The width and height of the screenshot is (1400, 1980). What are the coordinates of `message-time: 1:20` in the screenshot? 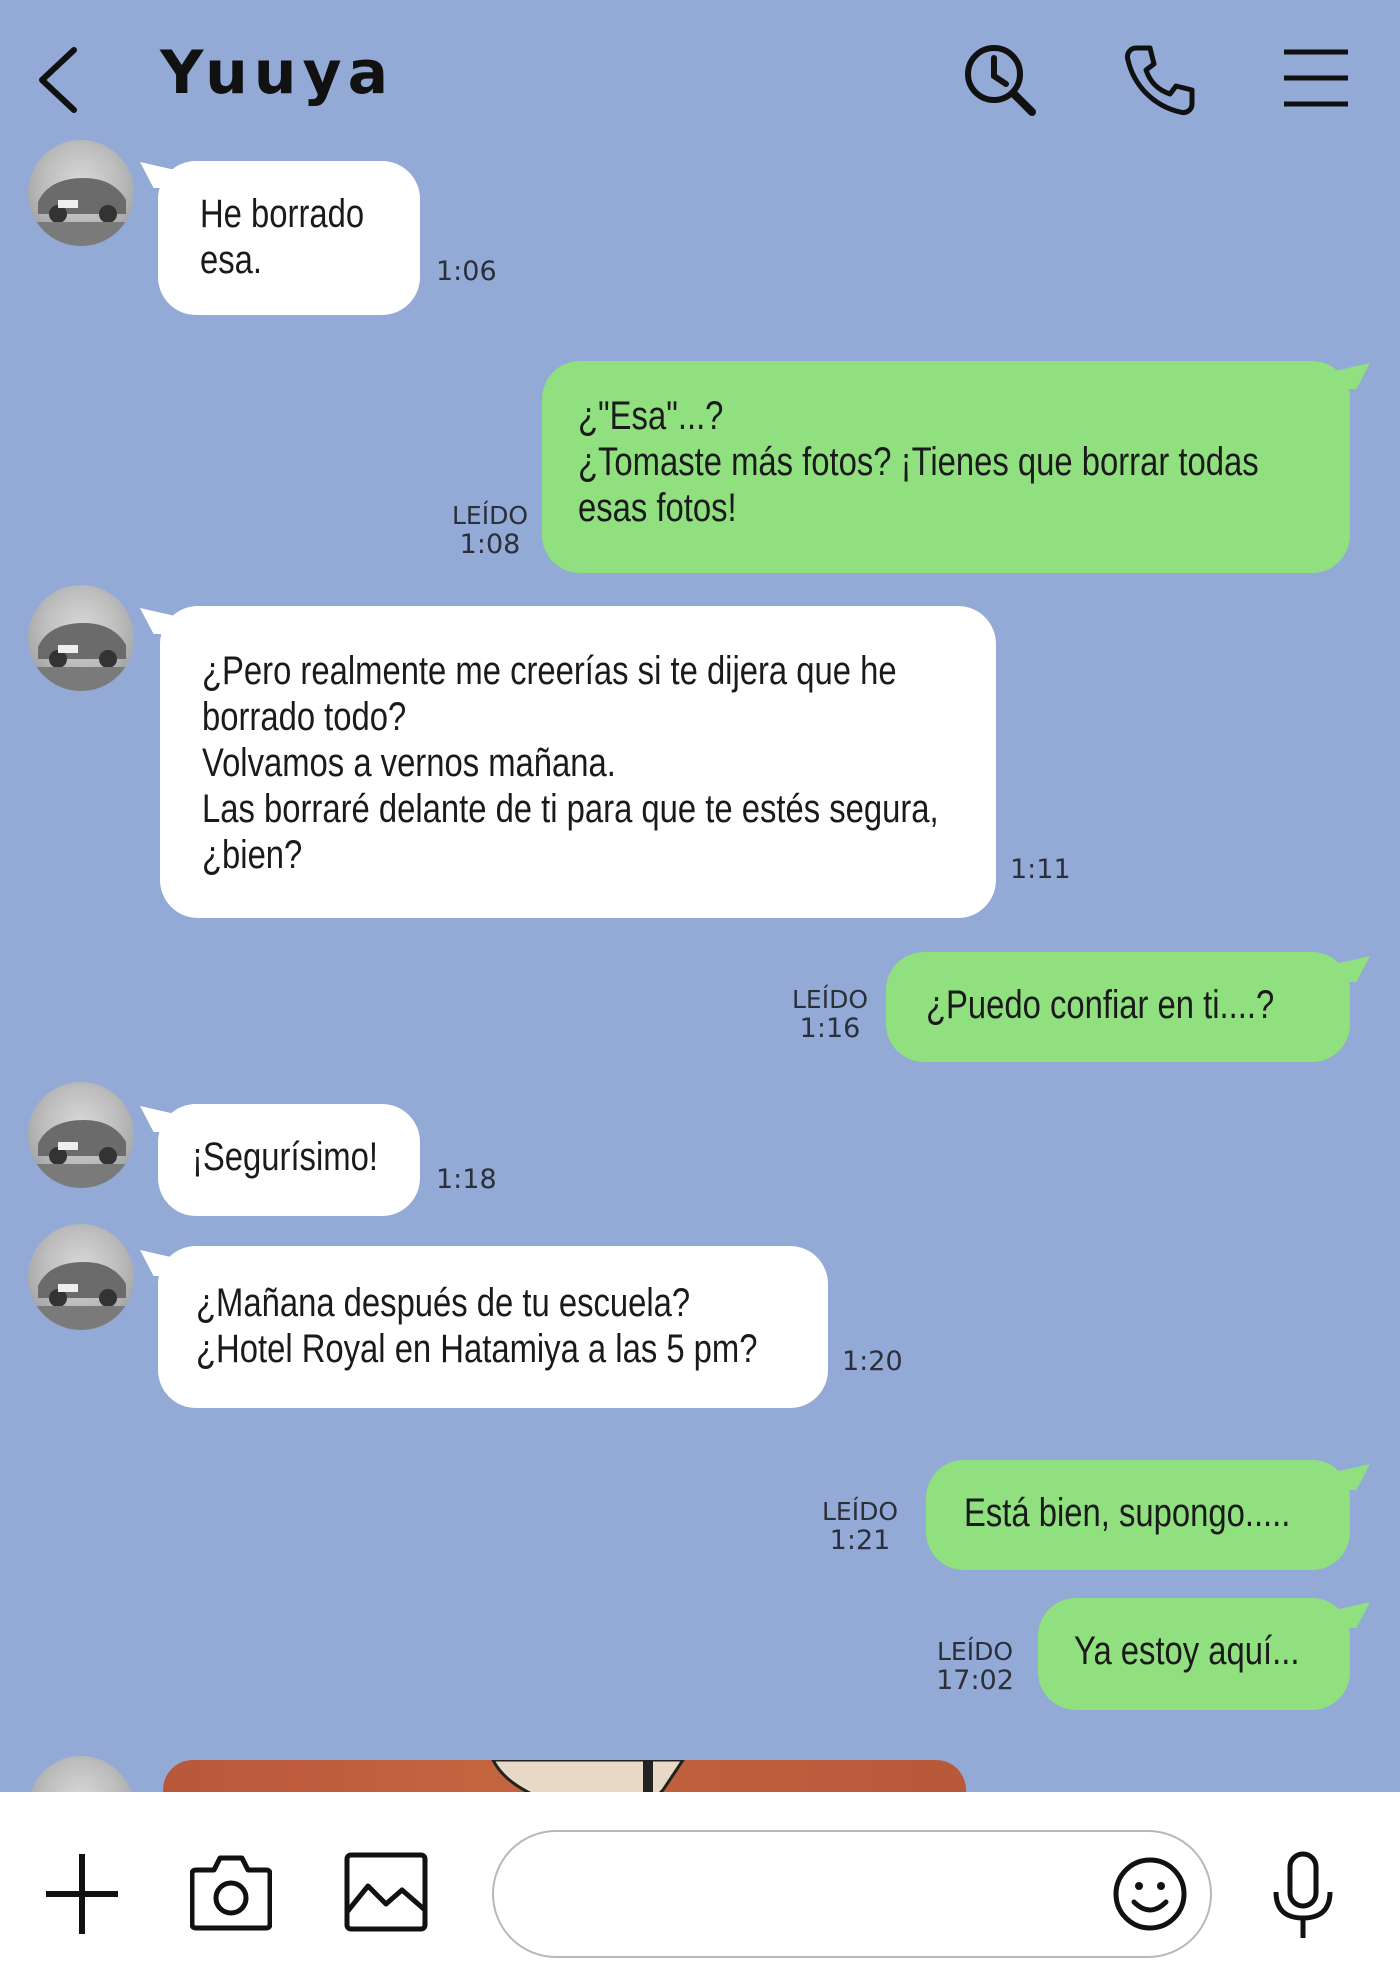 It's located at (872, 1361).